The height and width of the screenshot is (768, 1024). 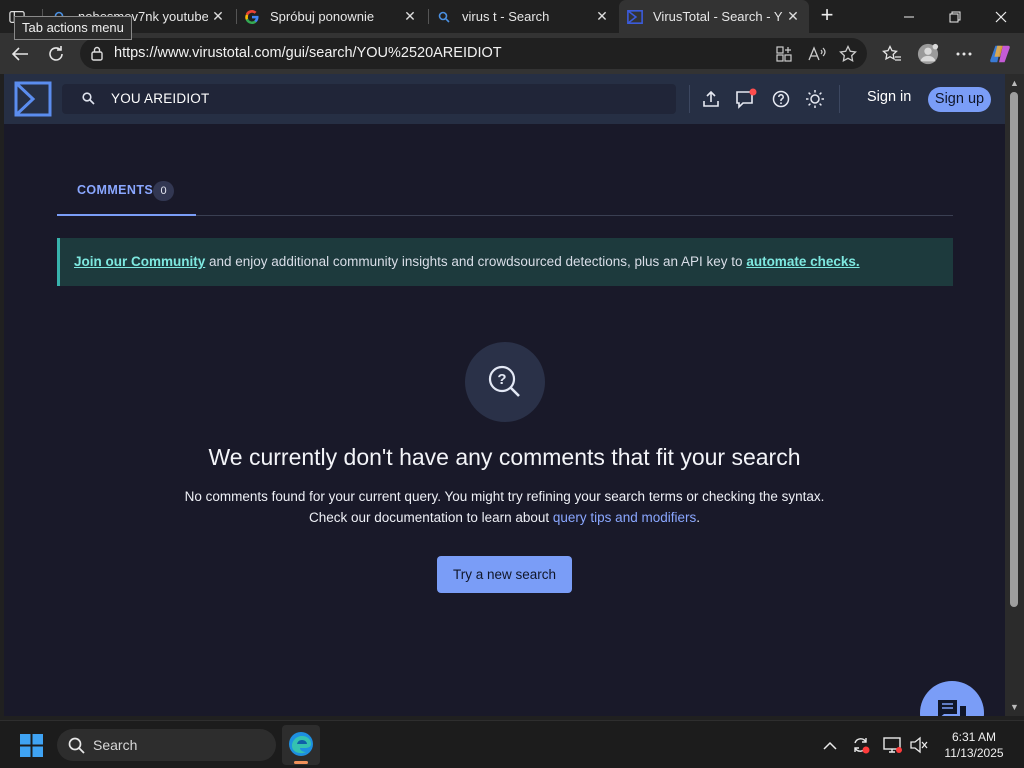 I want to click on scrollbar-thumb, so click(x=1014, y=349).